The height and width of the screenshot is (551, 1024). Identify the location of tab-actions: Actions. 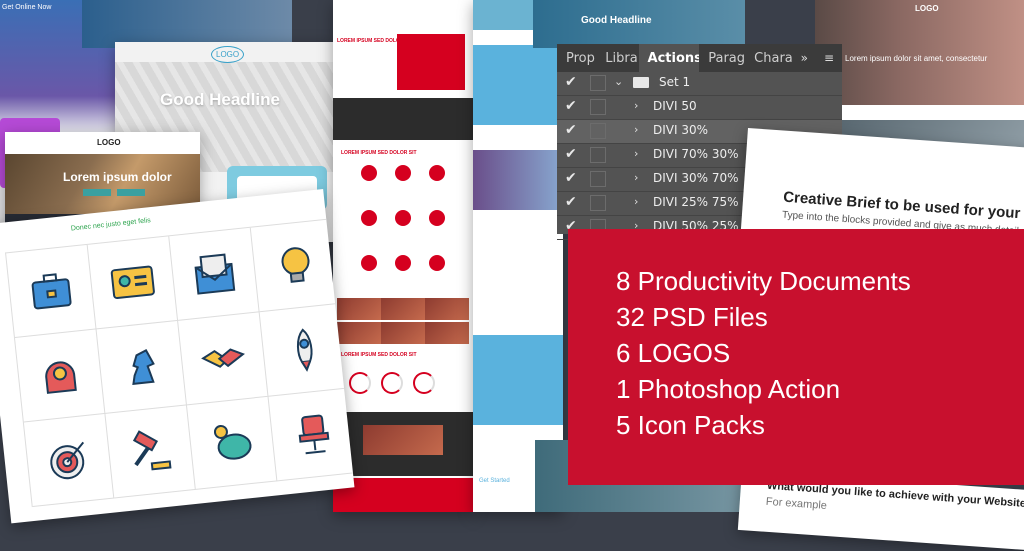
(669, 58).